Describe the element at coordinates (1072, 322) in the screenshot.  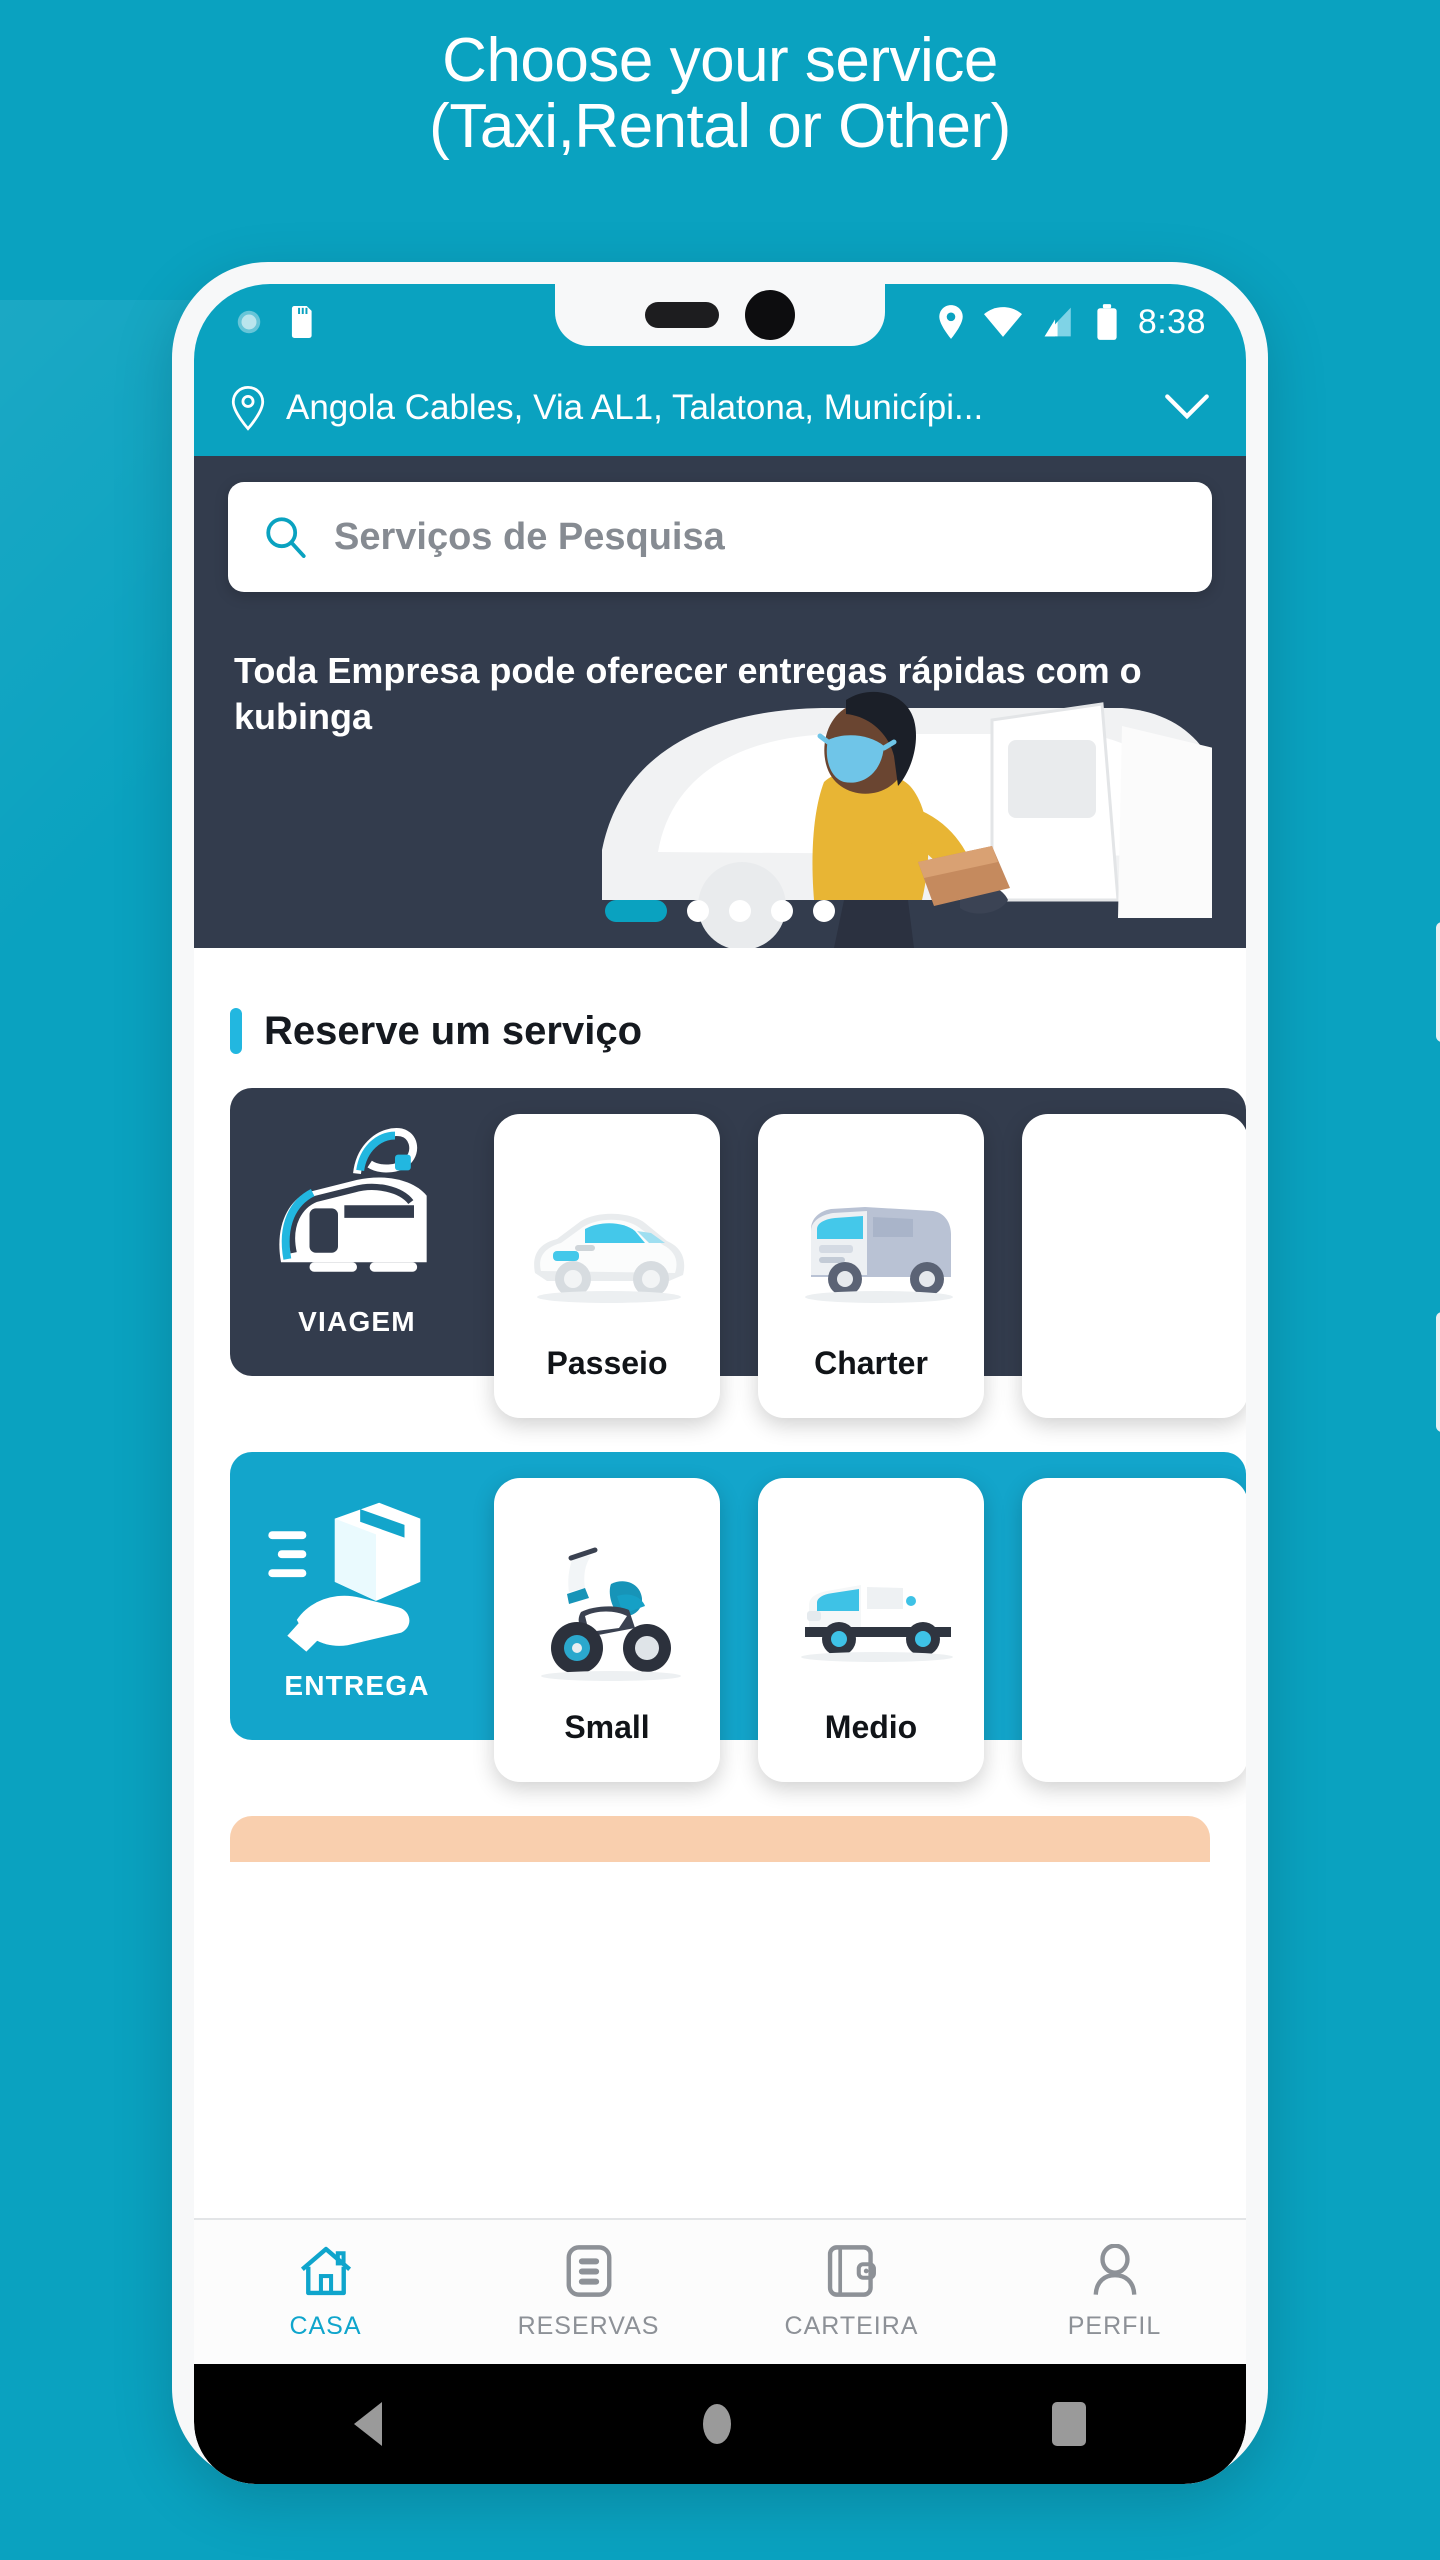
I see `status-bar-right-icons: 8:38` at that location.